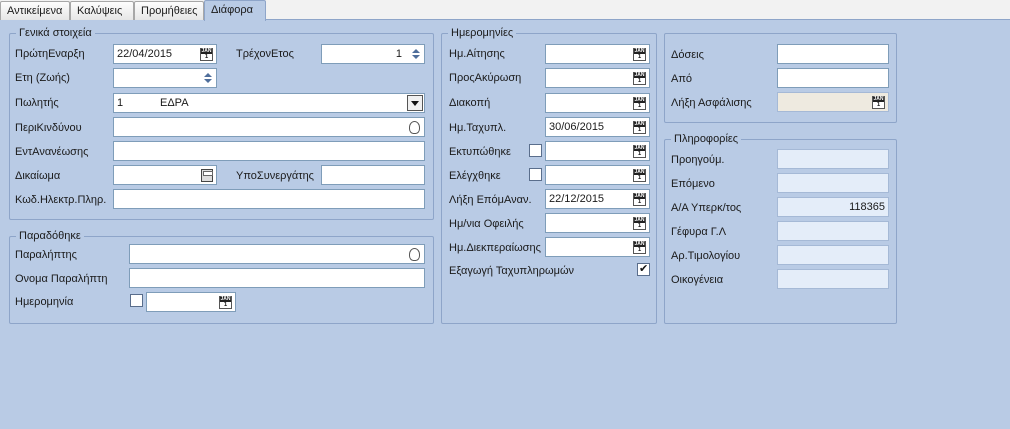 This screenshot has width=1010, height=429. I want to click on life-years-field, so click(165, 78).